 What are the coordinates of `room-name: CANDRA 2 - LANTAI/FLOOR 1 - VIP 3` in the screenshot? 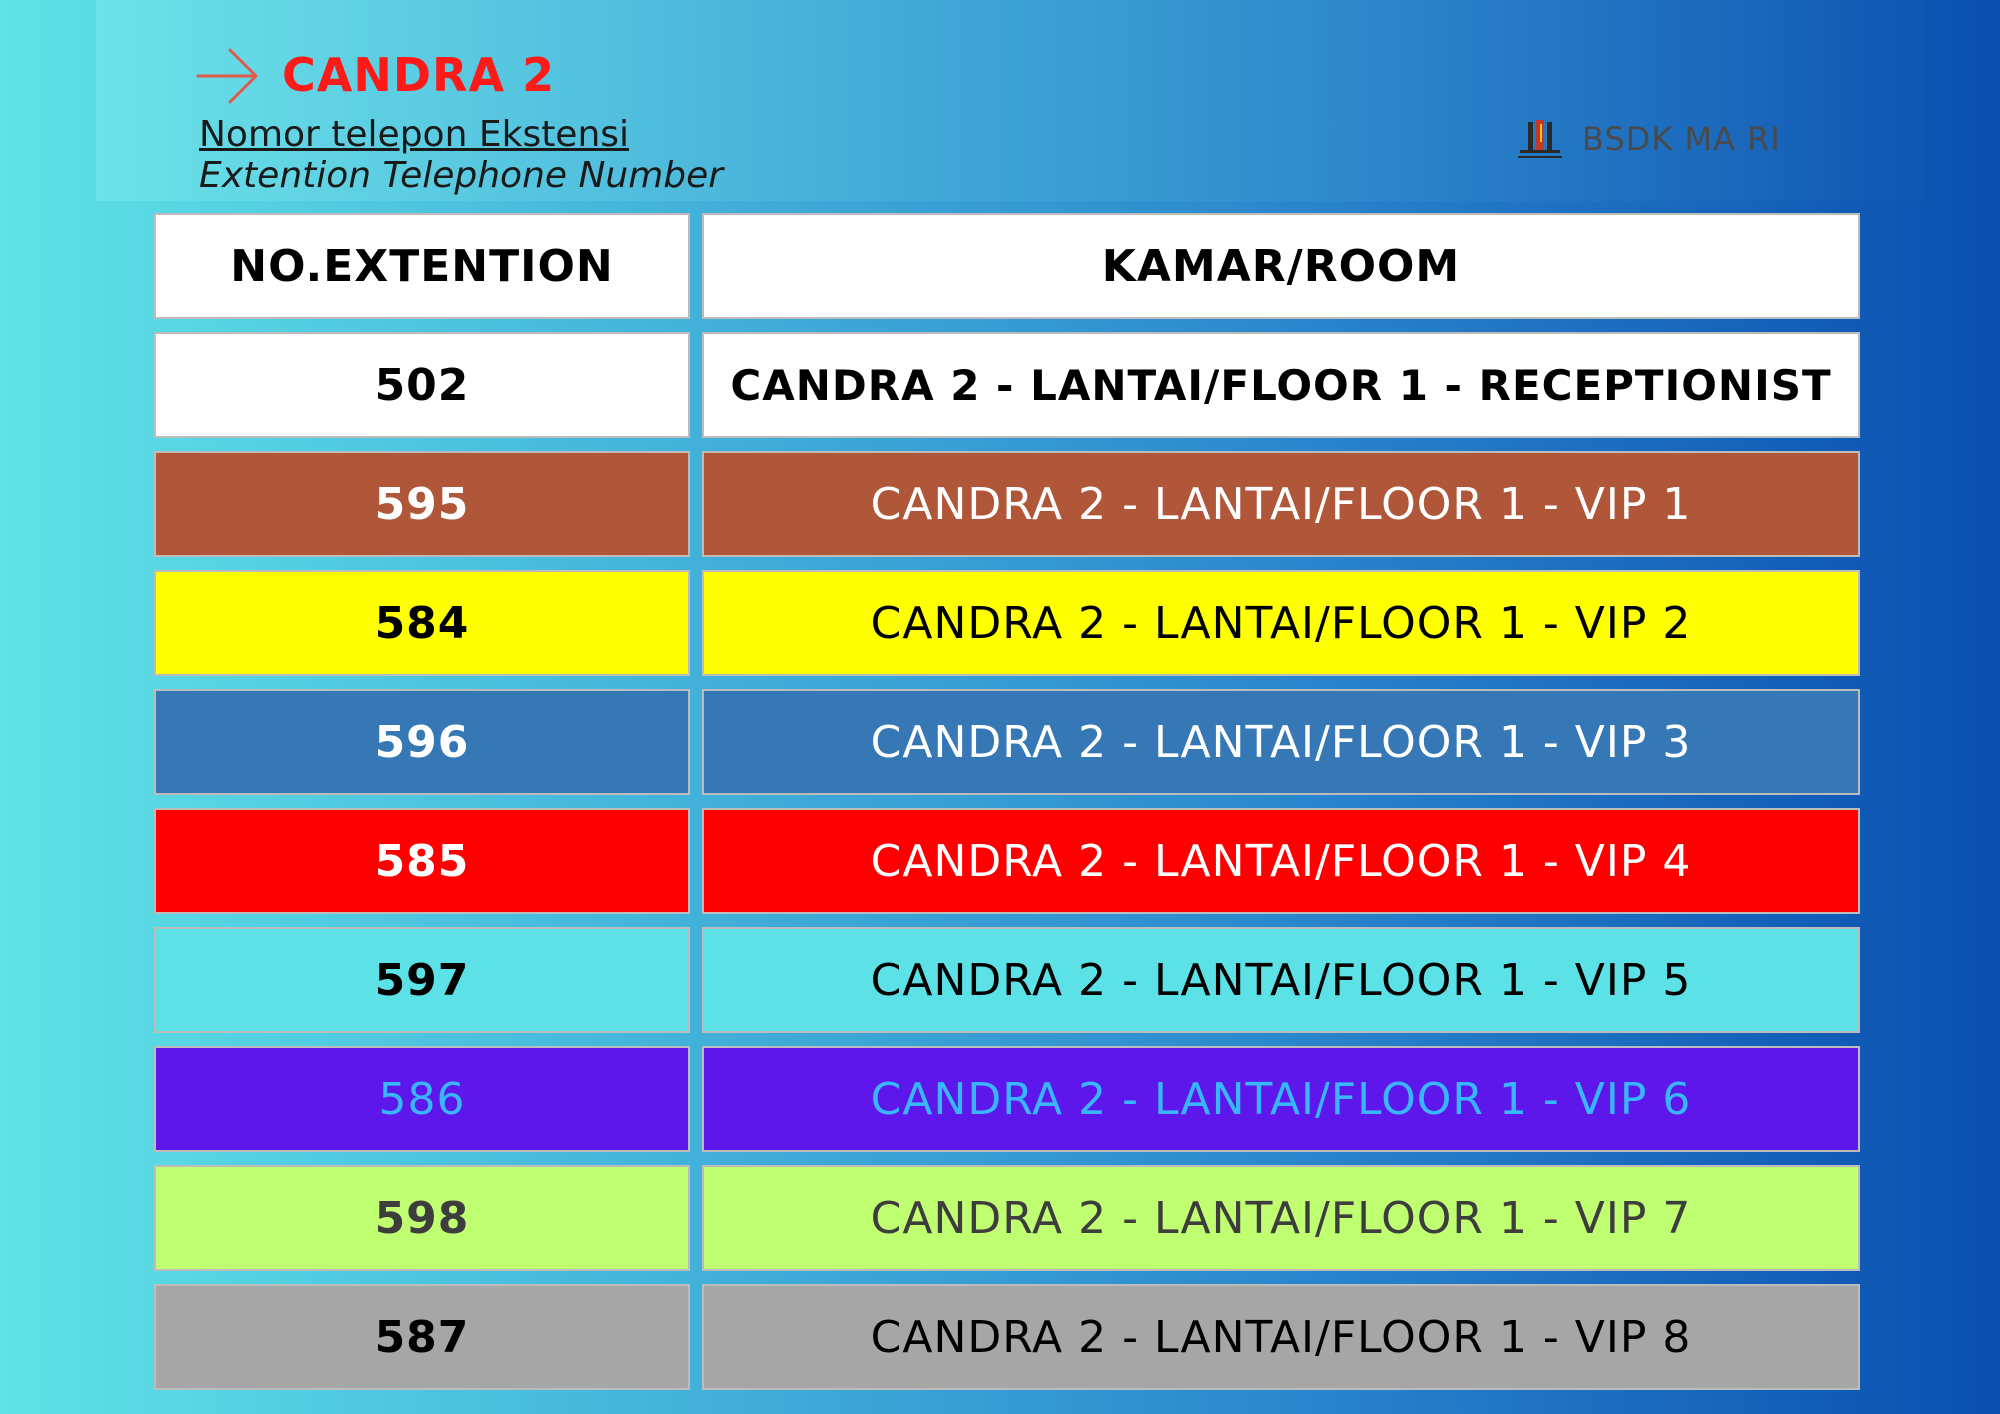 It's located at (1281, 742).